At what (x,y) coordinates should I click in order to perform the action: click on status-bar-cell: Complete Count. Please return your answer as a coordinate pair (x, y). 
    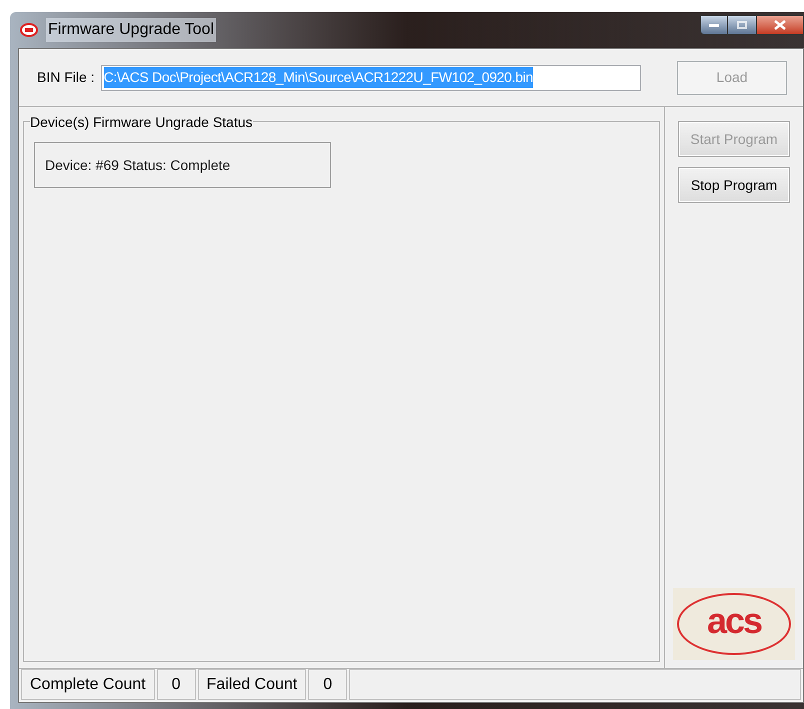
    Looking at the image, I should click on (88, 684).